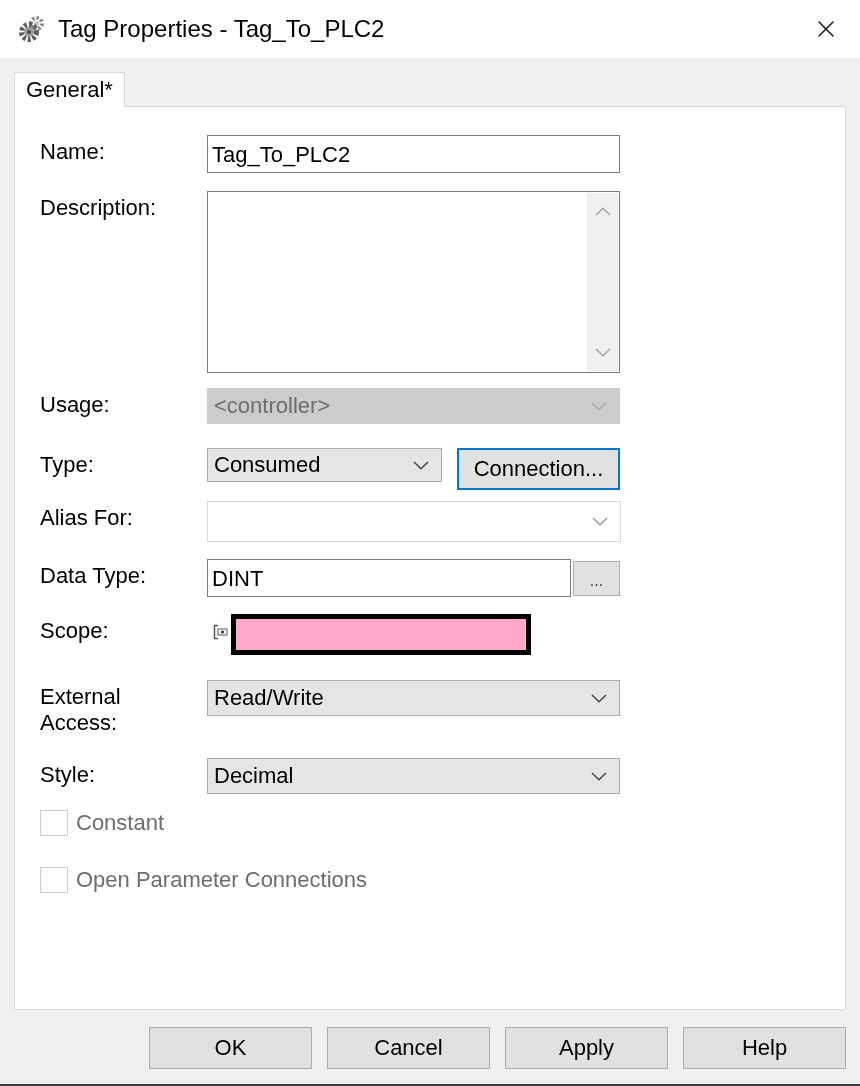  Describe the element at coordinates (586, 1048) in the screenshot. I see `dialog-button: Apply` at that location.